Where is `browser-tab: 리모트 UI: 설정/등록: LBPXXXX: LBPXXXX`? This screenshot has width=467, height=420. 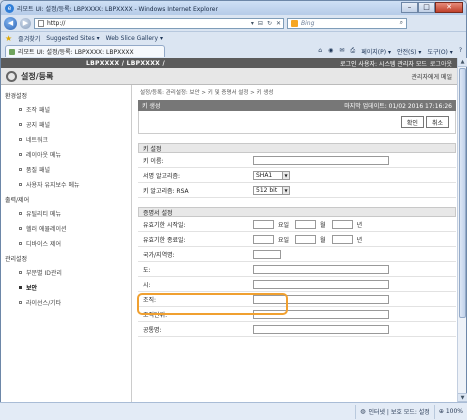
browser-tab: 리모트 UI: 설정/등록: LBPXXXX: LBPXXXX is located at coordinates (85, 51).